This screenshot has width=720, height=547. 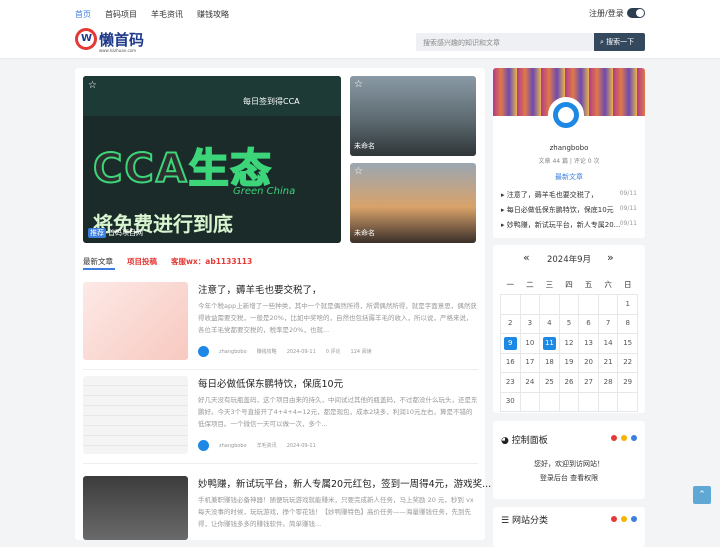 I want to click on calendar-day: 27, so click(x=588, y=382).